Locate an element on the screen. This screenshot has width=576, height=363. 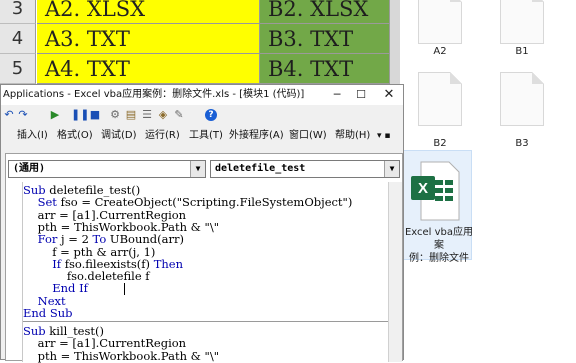
run-icon: ▶ is located at coordinates (55, 115).